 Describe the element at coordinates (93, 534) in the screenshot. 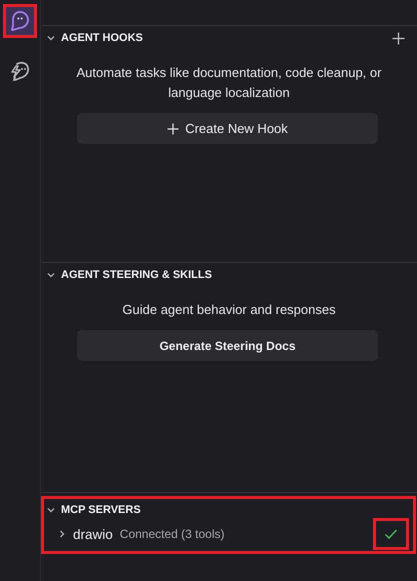

I see `server-name: drawio` at that location.